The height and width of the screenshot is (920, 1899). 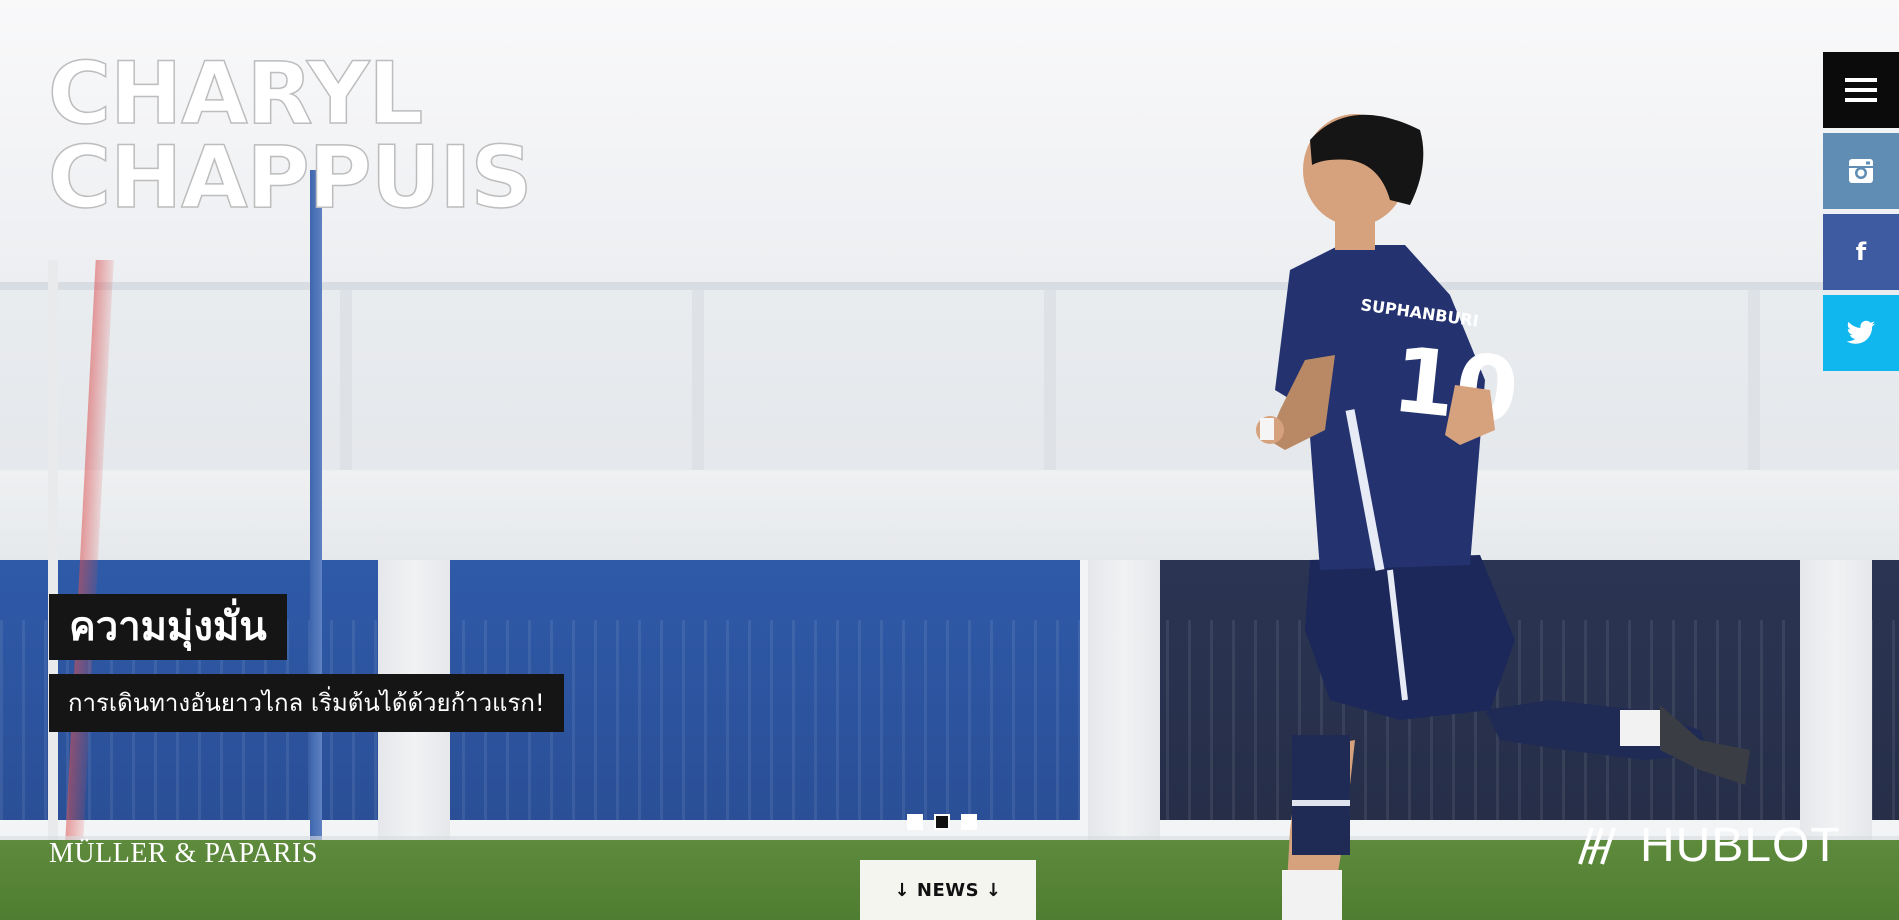 I want to click on menu-button, so click(x=1861, y=90).